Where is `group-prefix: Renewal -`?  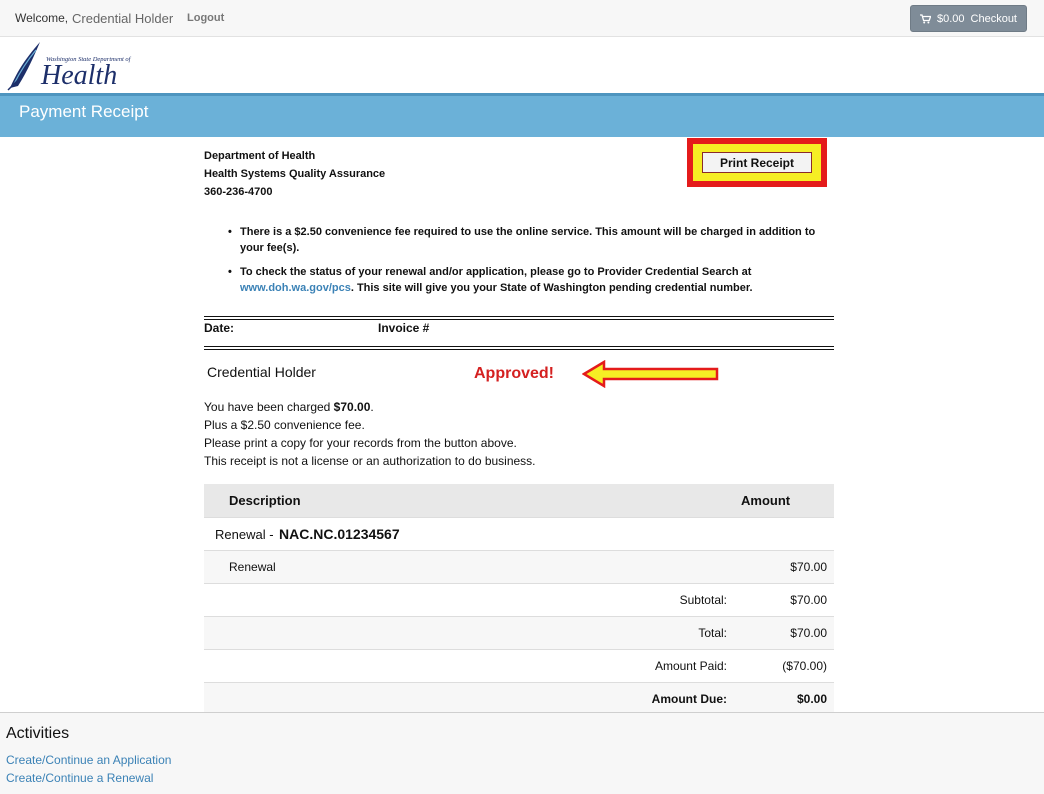
group-prefix: Renewal - is located at coordinates (244, 534).